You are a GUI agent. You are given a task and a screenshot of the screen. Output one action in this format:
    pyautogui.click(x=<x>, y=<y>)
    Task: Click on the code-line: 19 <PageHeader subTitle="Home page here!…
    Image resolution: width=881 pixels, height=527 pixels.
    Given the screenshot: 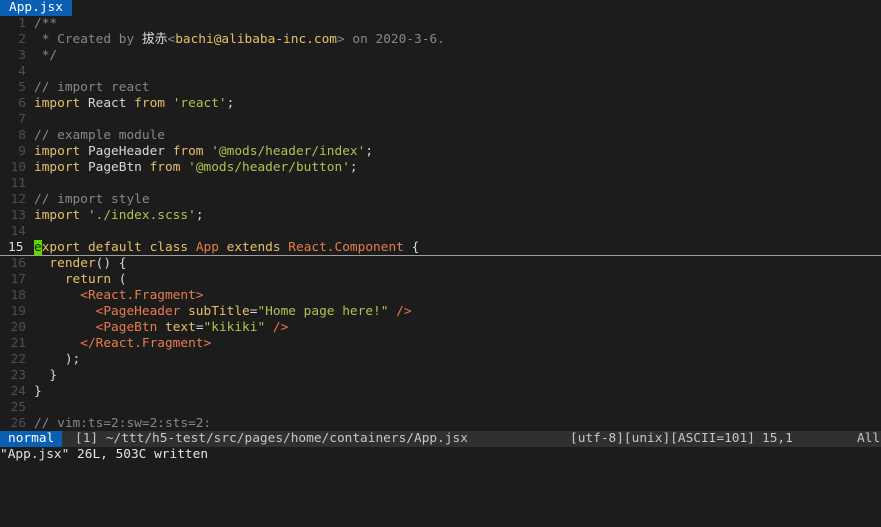 What is the action you would take?
    pyautogui.click(x=440, y=312)
    